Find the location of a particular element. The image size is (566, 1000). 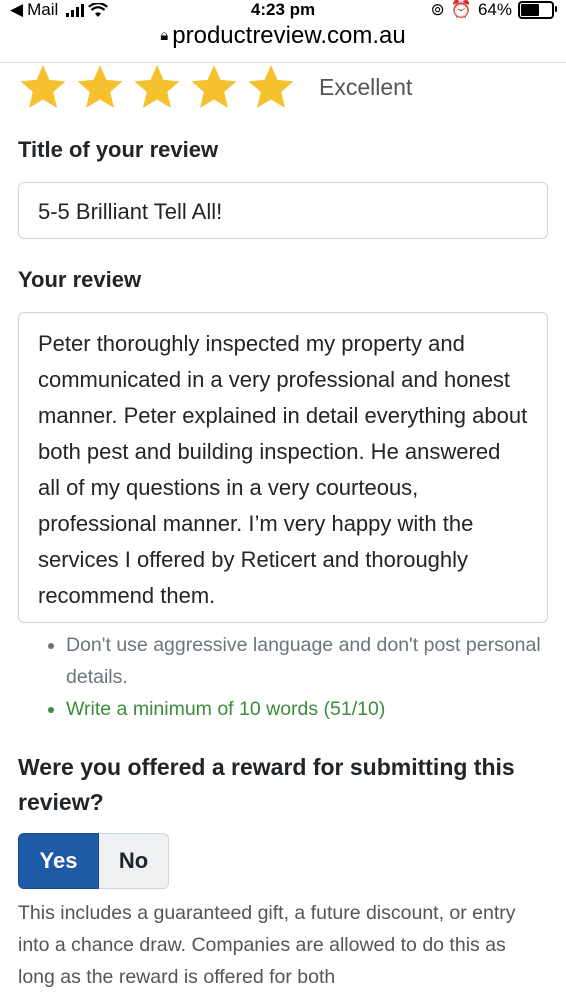

reward-toggle: Yes No is located at coordinates (93, 861).